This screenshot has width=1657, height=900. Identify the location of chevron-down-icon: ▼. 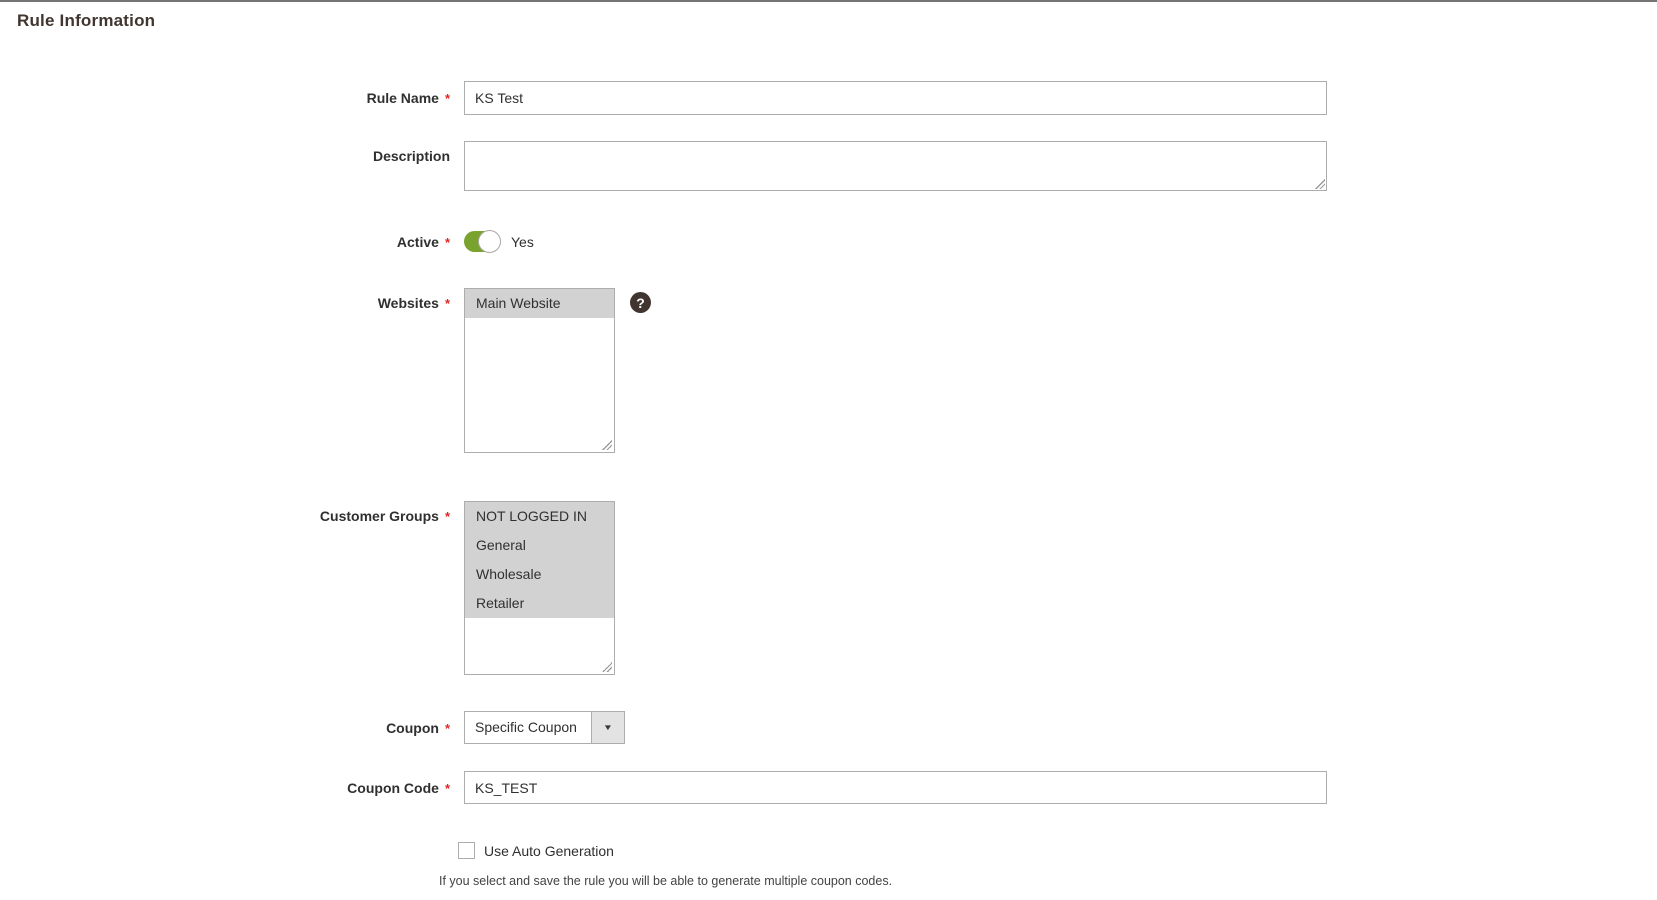
(608, 727).